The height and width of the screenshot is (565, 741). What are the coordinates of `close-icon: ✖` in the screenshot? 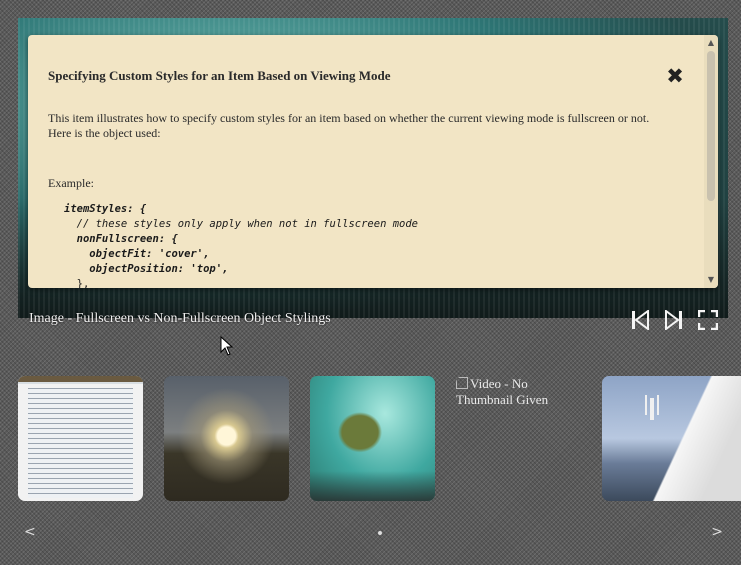 It's located at (675, 76).